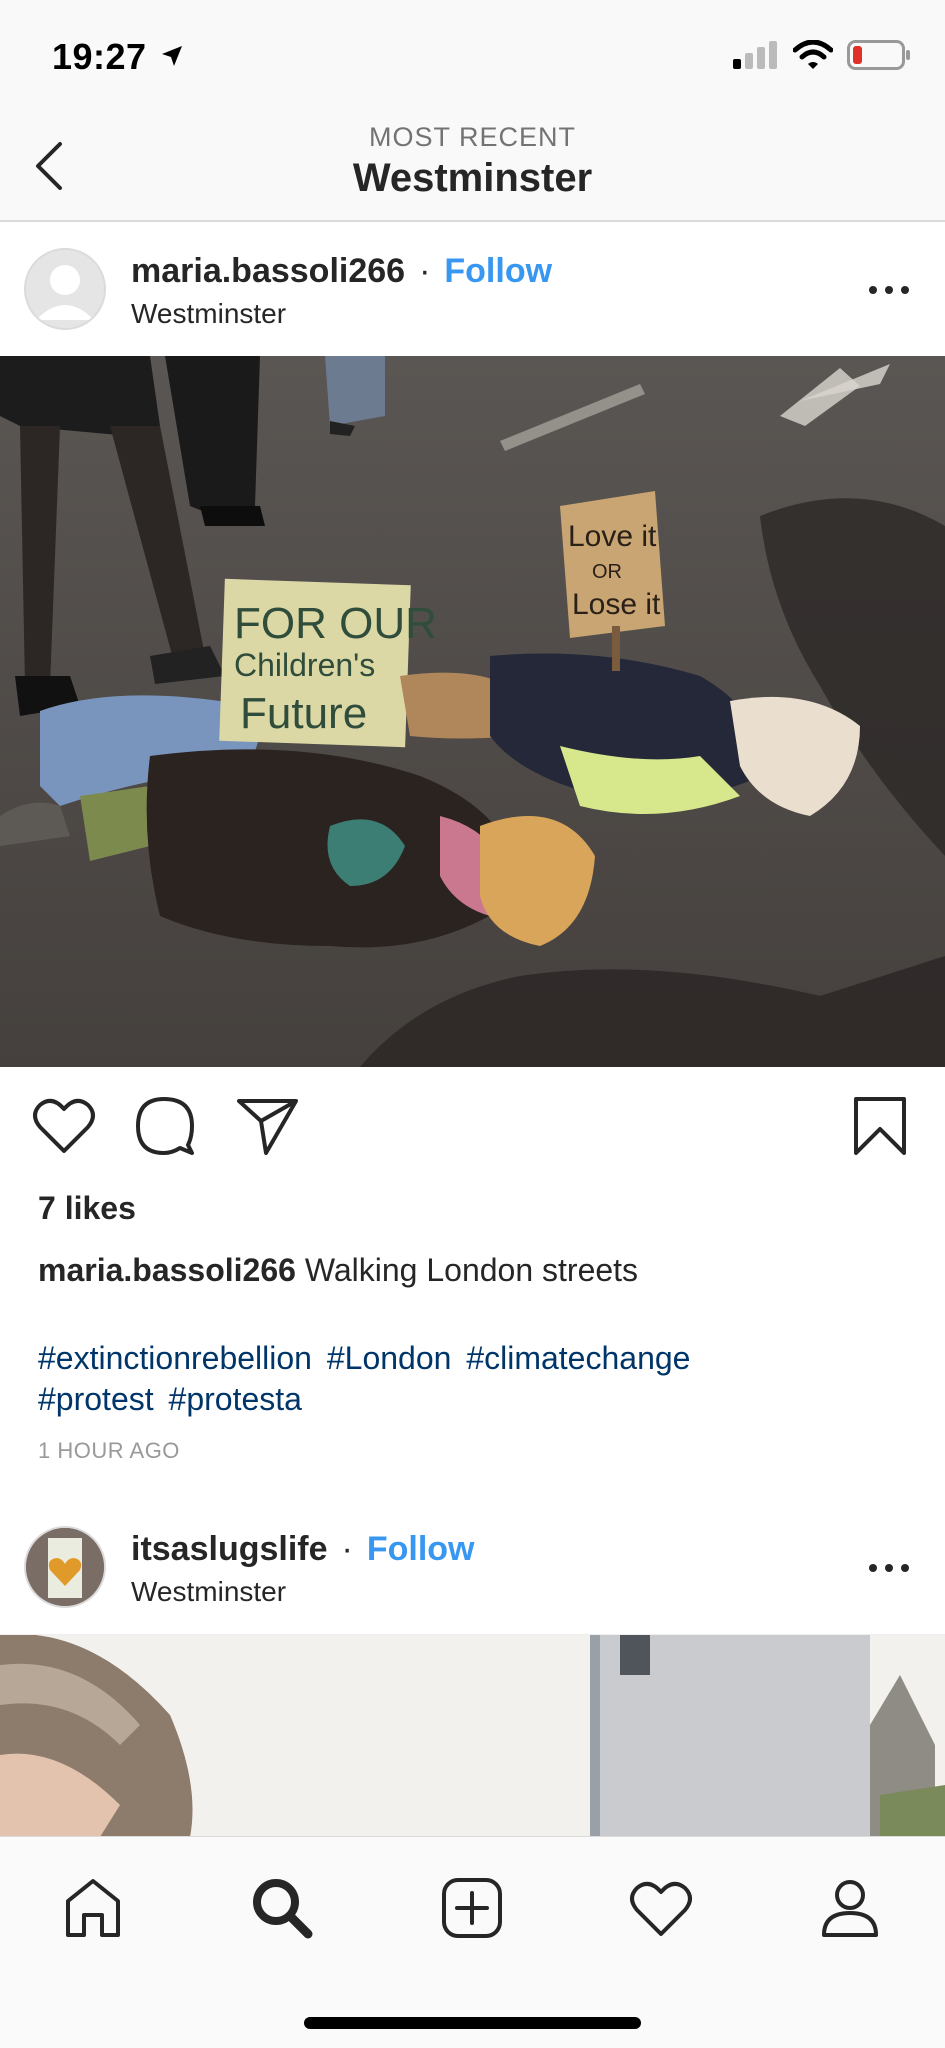  I want to click on new-post-icon, so click(472, 1908).